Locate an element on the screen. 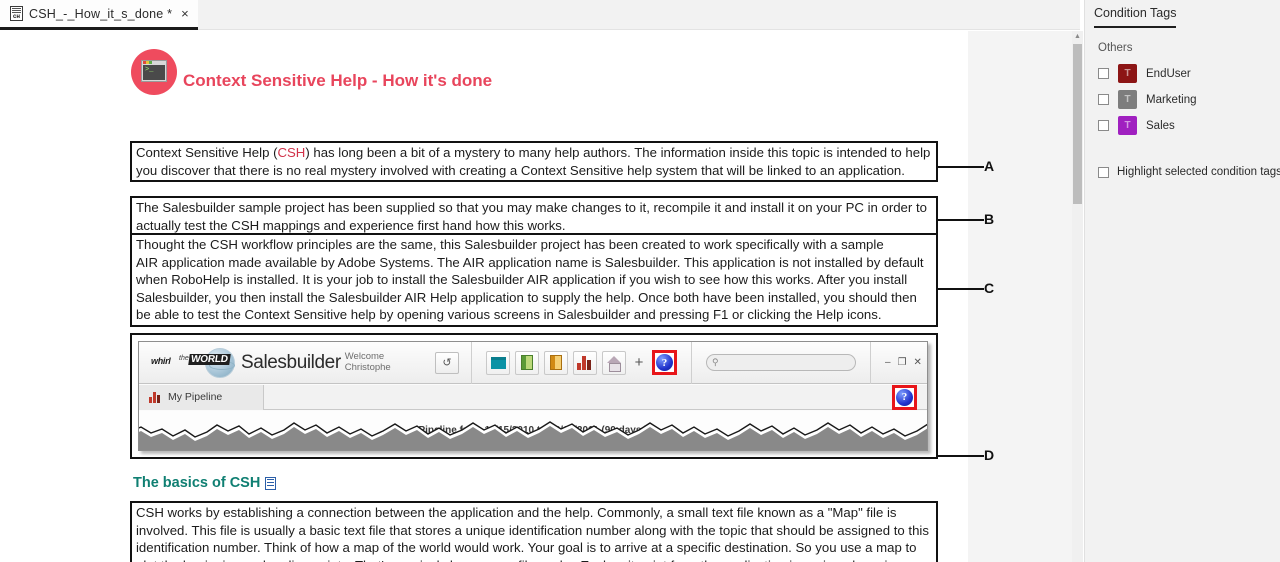 Image resolution: width=1280 pixels, height=562 pixels. brand-word-the: the is located at coordinates (184, 358).